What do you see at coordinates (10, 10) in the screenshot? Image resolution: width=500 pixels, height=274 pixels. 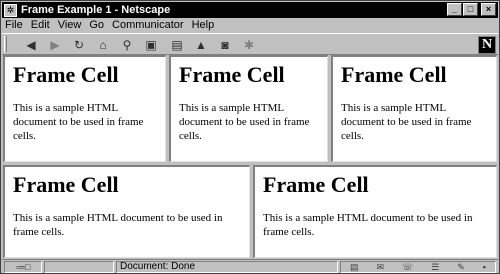 I see `netscape-app-icon: ✲` at bounding box center [10, 10].